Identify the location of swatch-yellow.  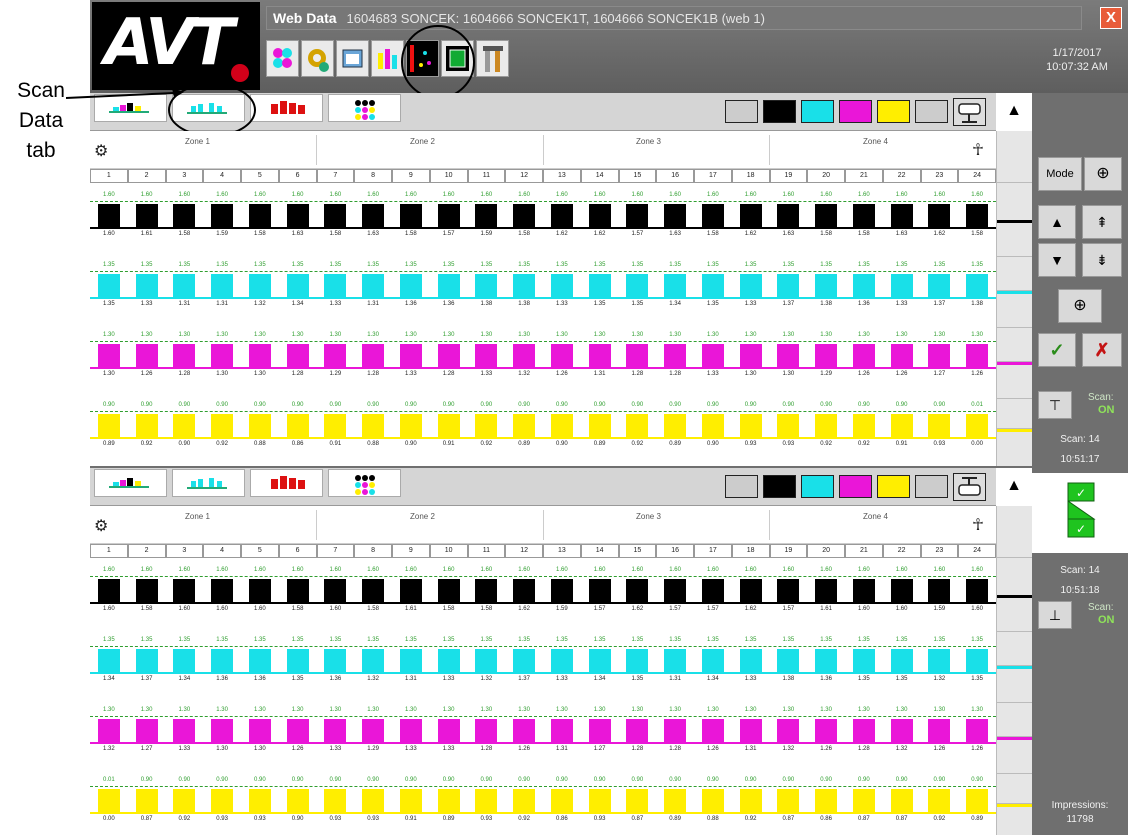
(893, 486).